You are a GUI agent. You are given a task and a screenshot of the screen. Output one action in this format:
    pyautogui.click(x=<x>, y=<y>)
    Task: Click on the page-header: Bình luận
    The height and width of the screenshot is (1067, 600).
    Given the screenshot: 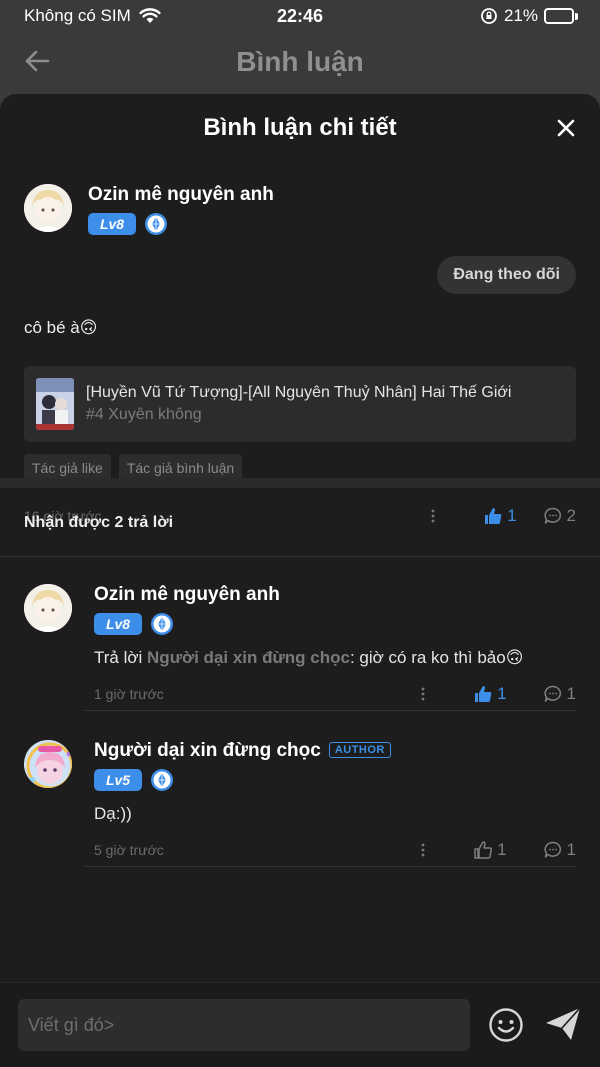 What is the action you would take?
    pyautogui.click(x=300, y=62)
    